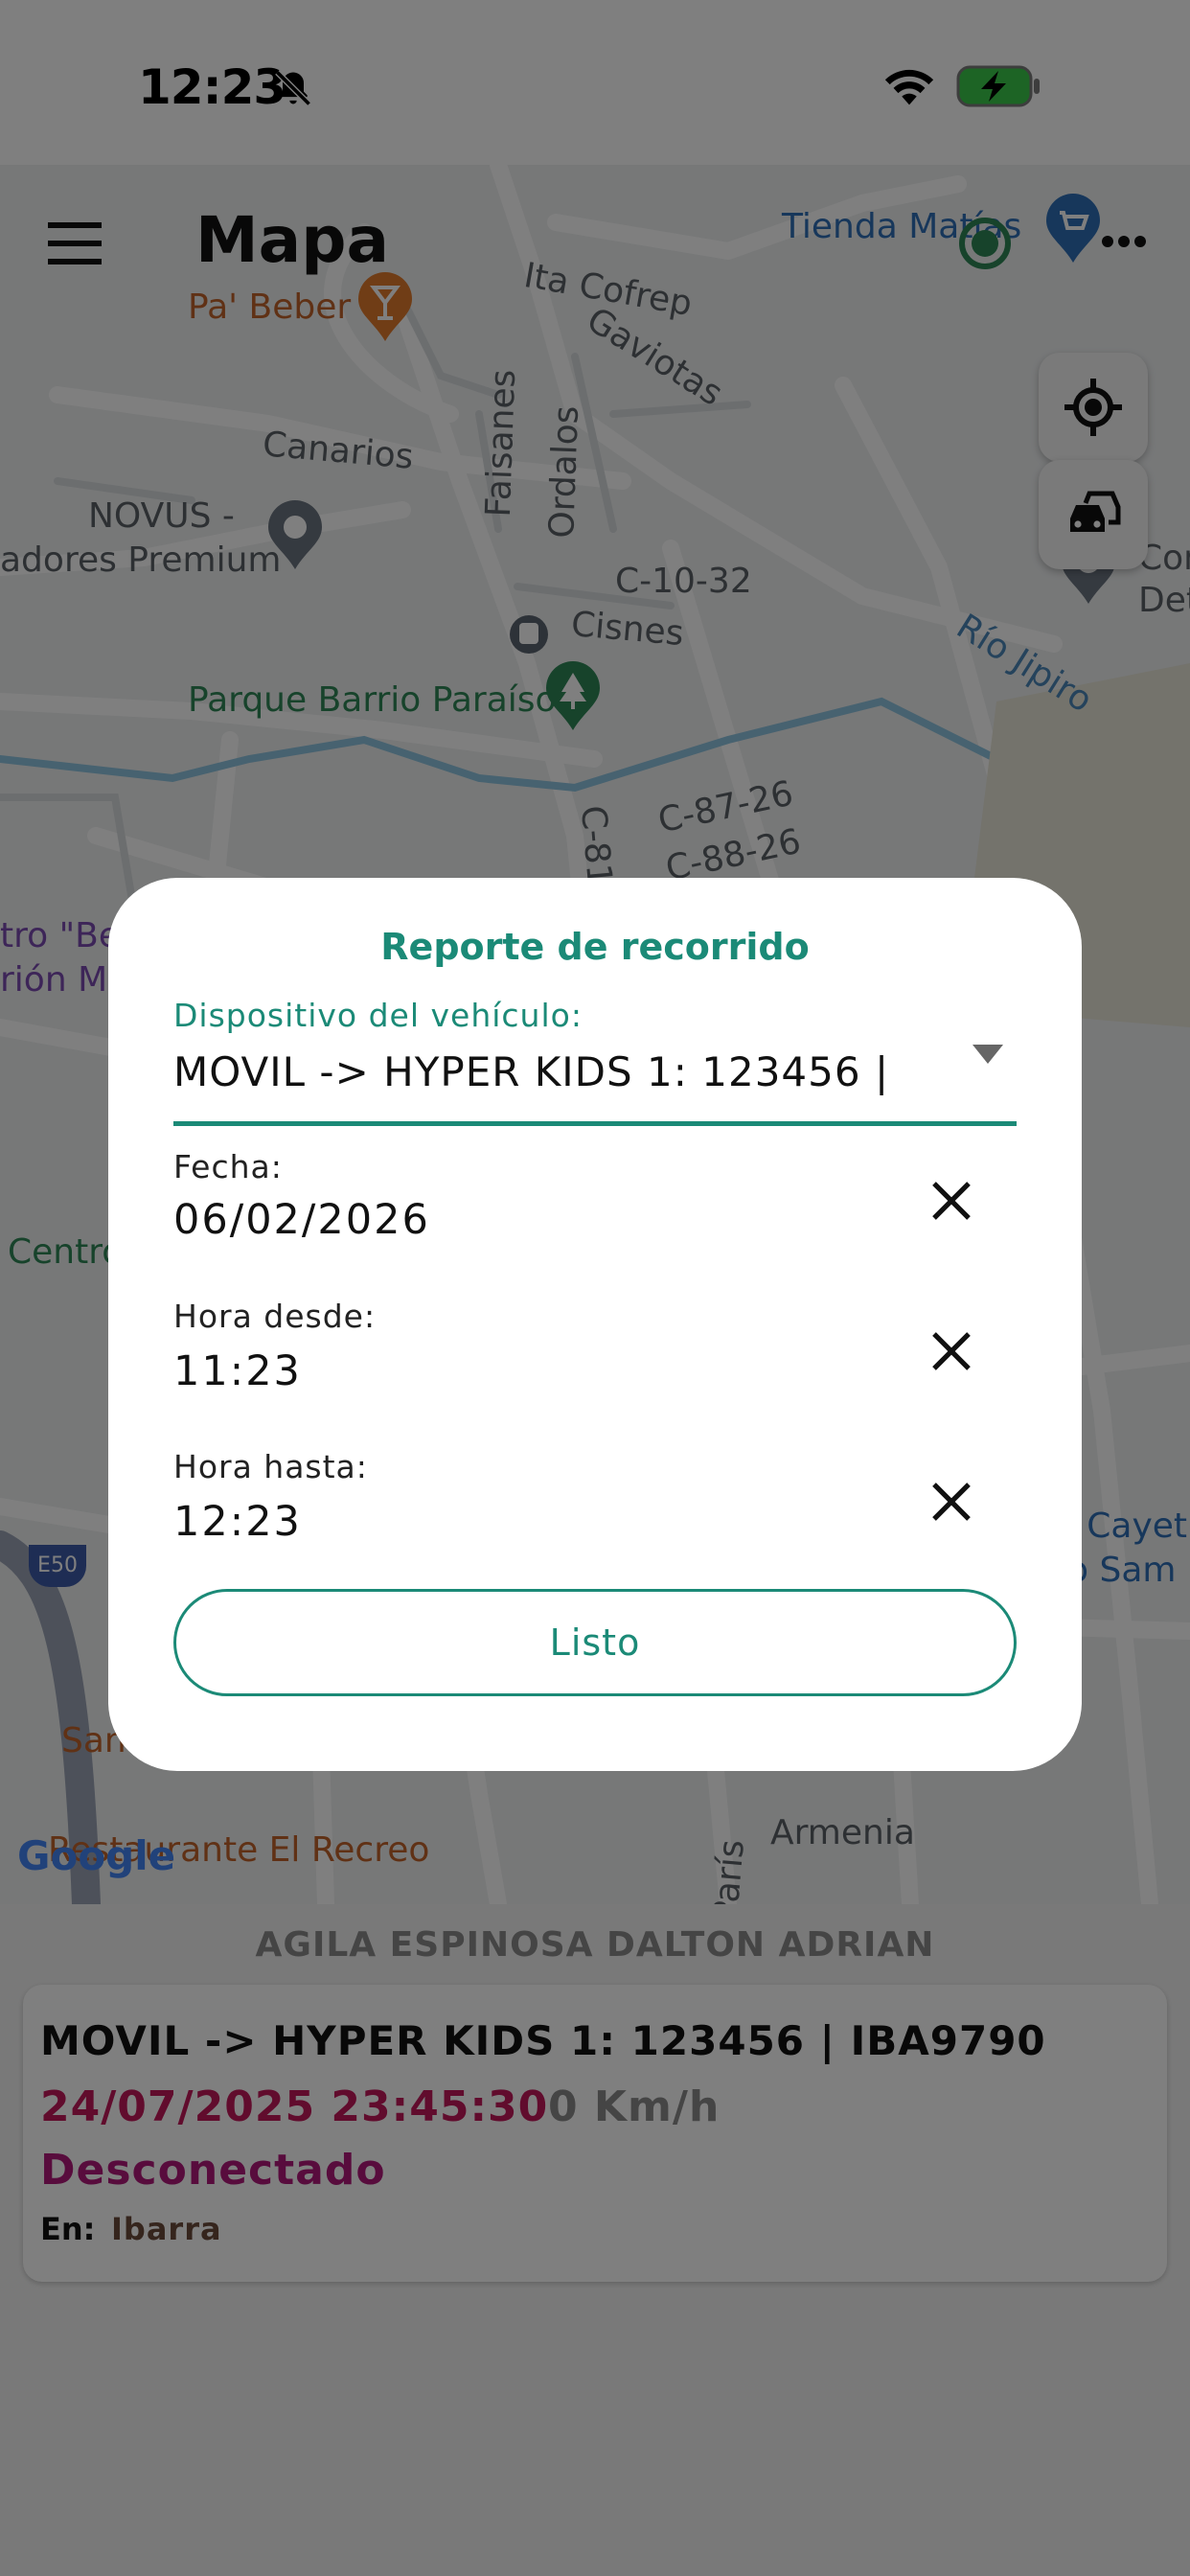 The width and height of the screenshot is (1190, 2576). I want to click on date-field-label: Fecha:, so click(228, 1166).